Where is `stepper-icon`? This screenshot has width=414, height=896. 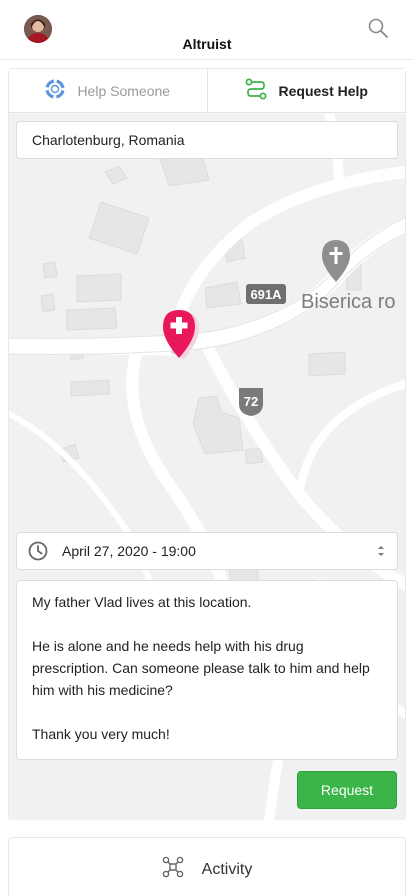 stepper-icon is located at coordinates (381, 551).